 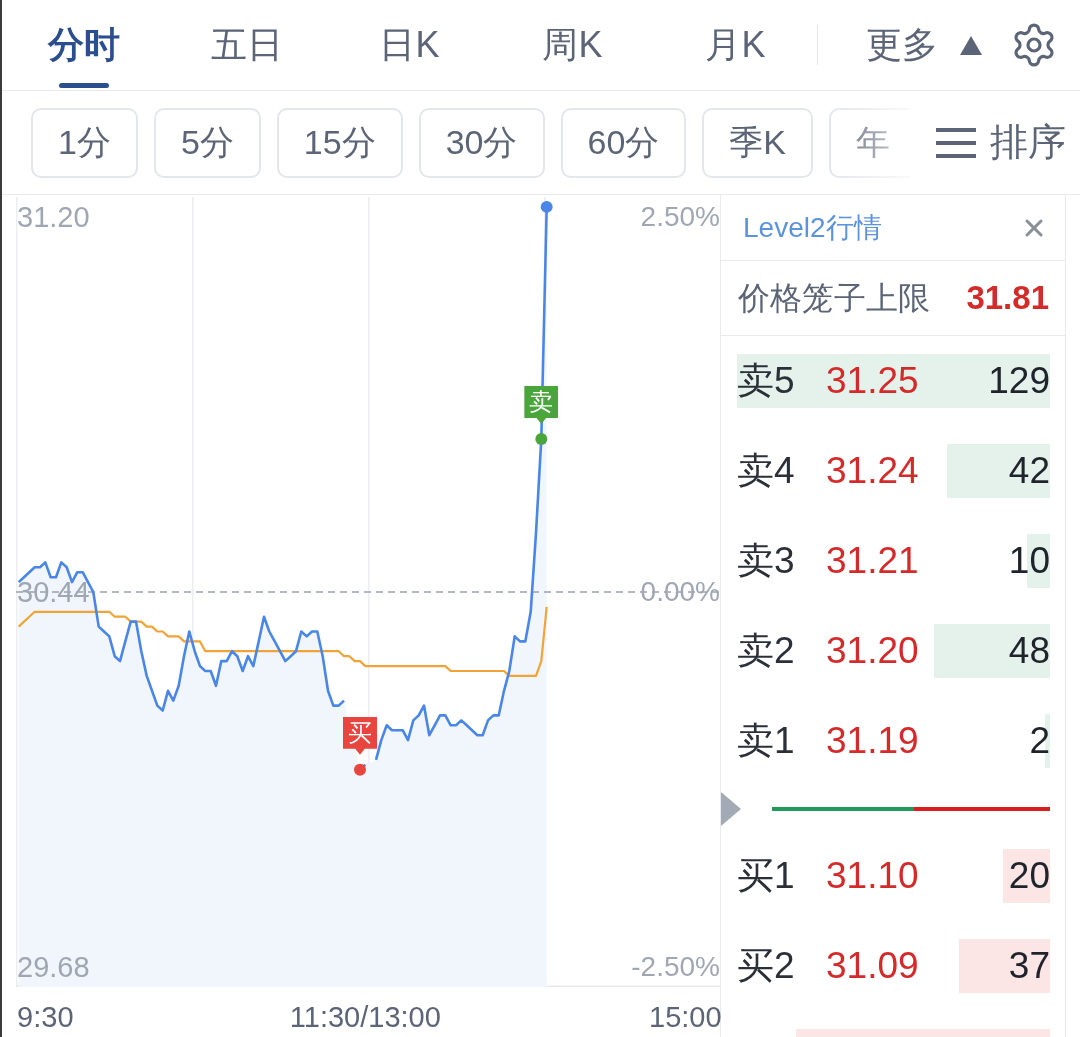 What do you see at coordinates (84, 142) in the screenshot?
I see `period-chip: 1分` at bounding box center [84, 142].